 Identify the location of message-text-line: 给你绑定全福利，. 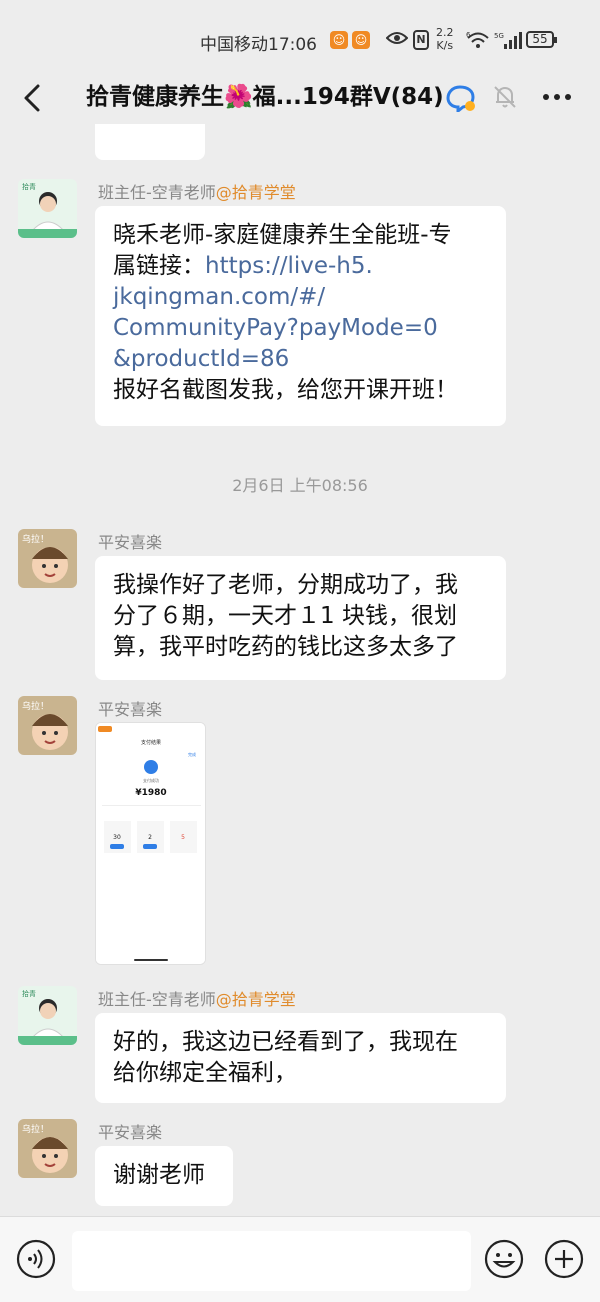
(205, 1073).